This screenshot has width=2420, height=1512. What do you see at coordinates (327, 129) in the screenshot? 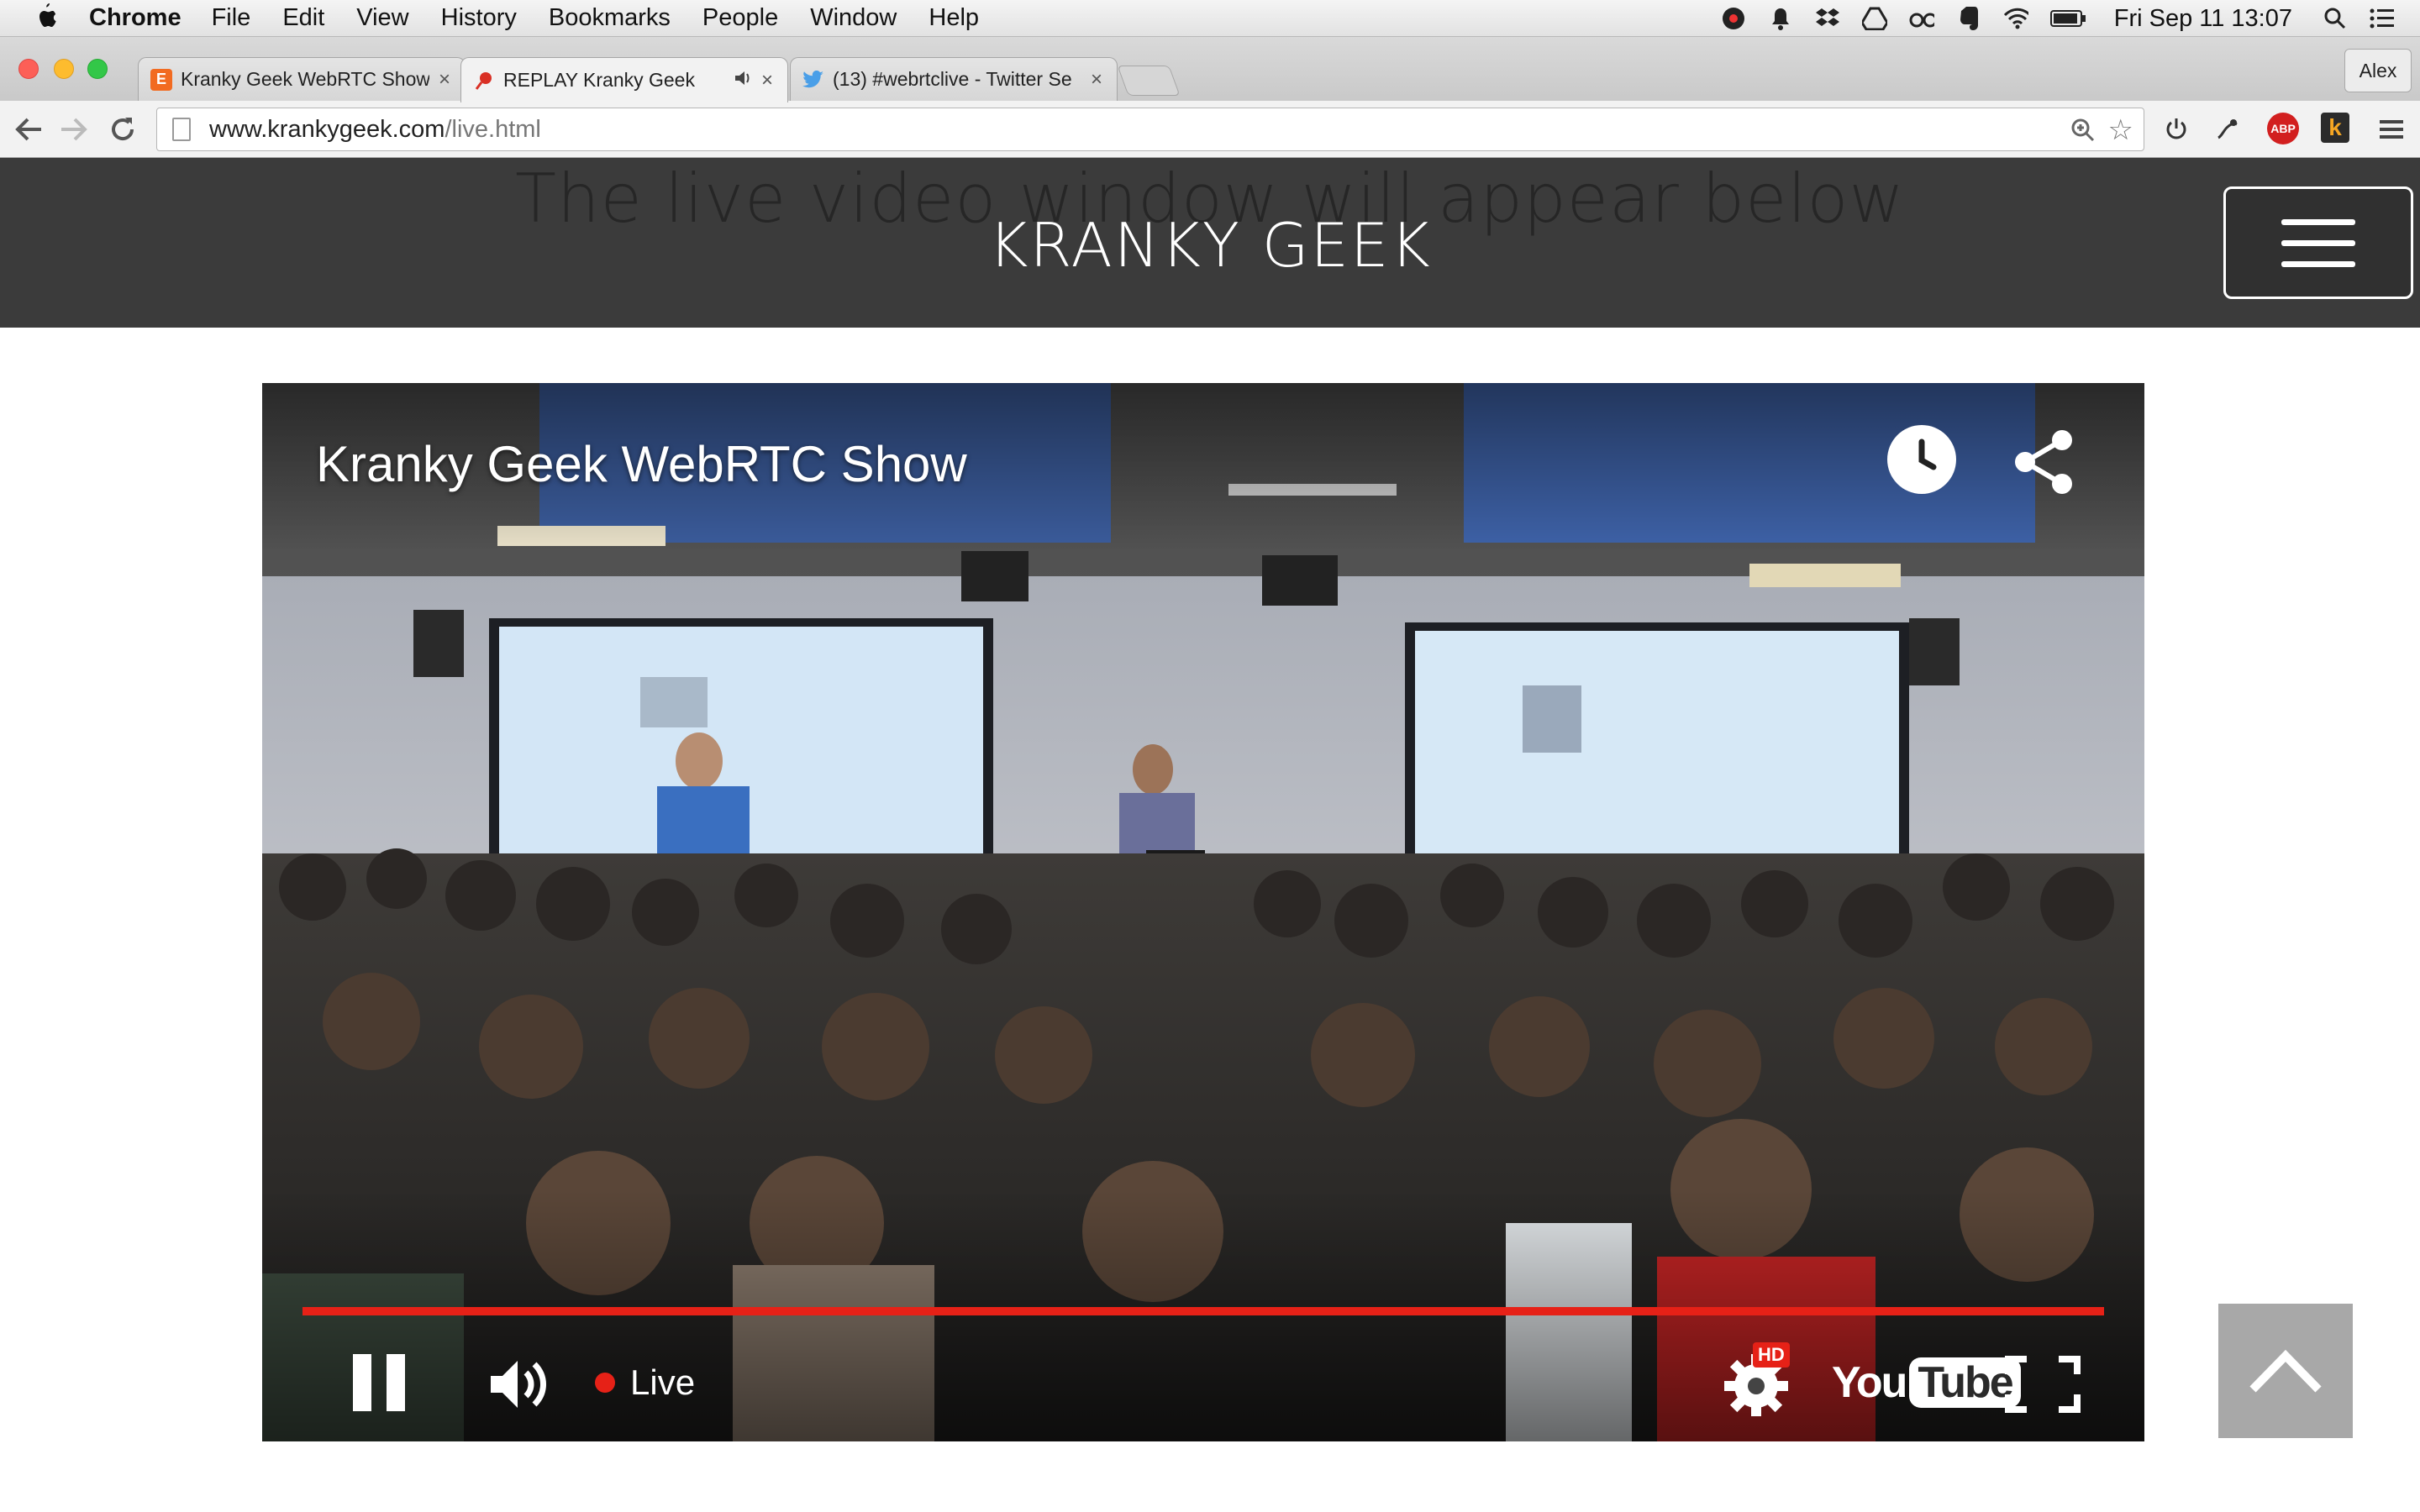
I see `url-host: www.krankygeek.com` at bounding box center [327, 129].